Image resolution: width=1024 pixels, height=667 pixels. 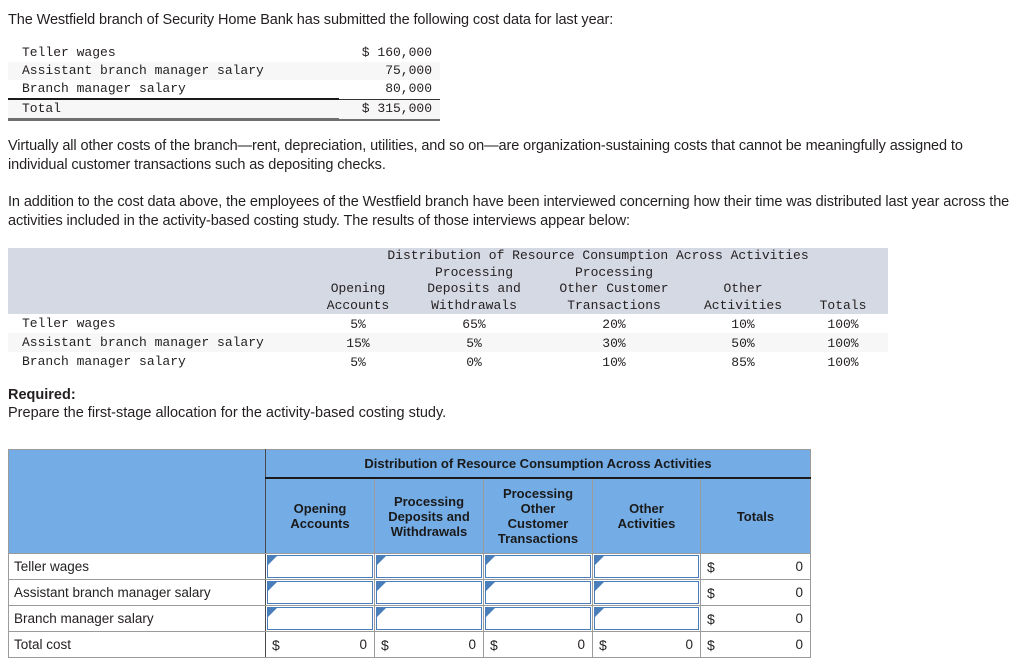 I want to click on header-line: Deposits and, so click(x=429, y=516).